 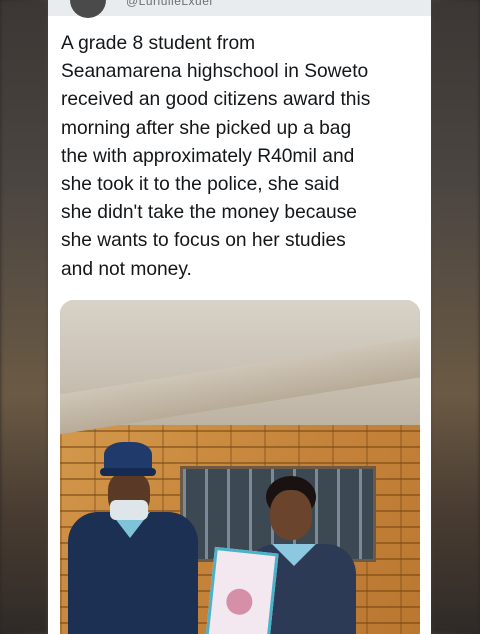 I want to click on certificate-seal-icon, so click(x=239, y=602).